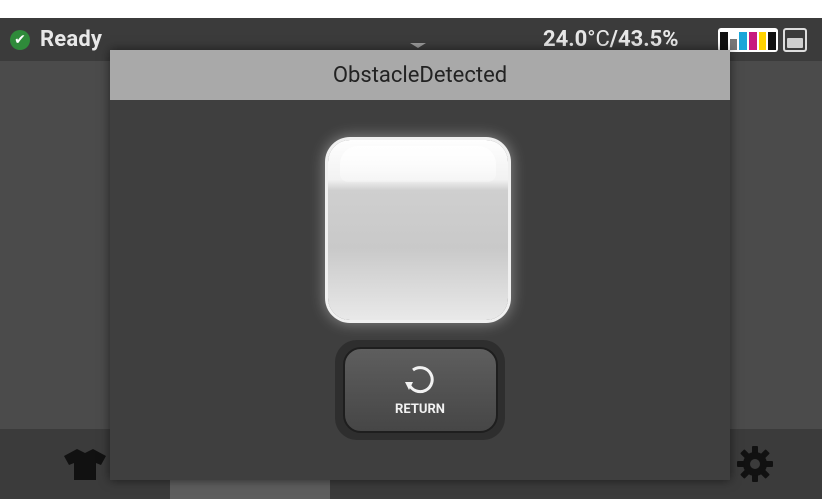 This screenshot has width=822, height=499. I want to click on ink-magenta, so click(753, 40).